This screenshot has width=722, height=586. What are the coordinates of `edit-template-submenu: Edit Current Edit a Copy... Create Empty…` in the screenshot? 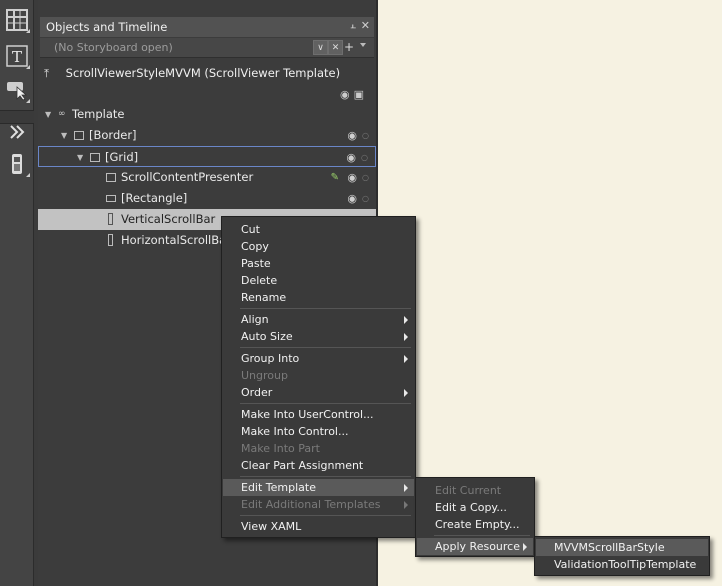 It's located at (475, 517).